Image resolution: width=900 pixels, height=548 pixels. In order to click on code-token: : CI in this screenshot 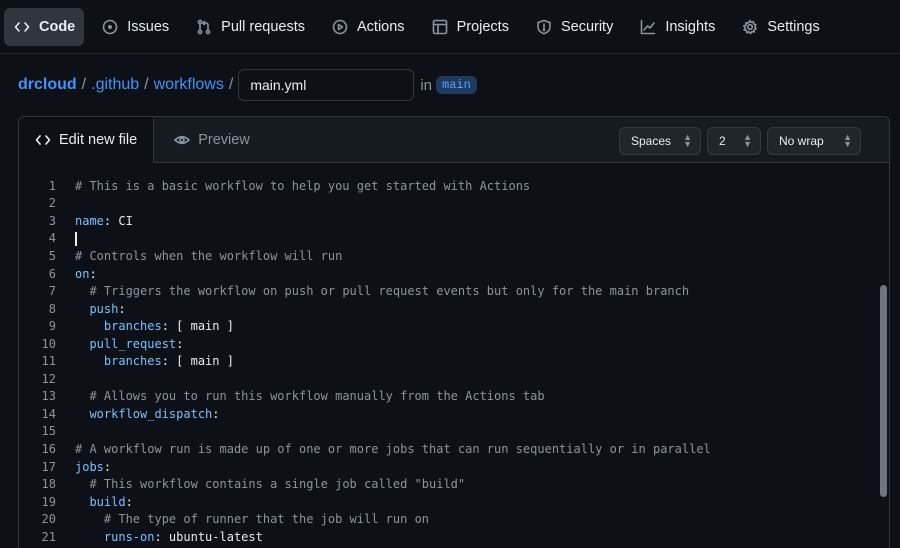, I will do `click(118, 220)`.